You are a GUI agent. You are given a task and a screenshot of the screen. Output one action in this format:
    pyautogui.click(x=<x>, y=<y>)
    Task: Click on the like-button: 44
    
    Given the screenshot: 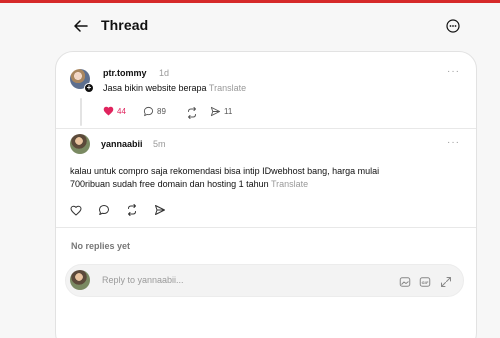 What is the action you would take?
    pyautogui.click(x=114, y=111)
    